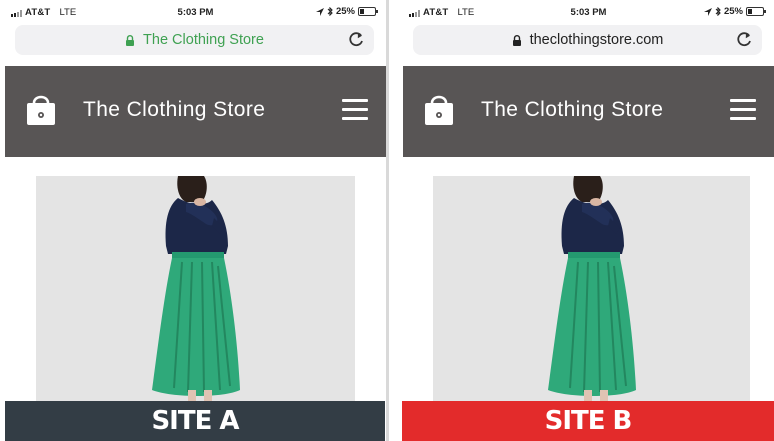 The width and height of the screenshot is (774, 441). What do you see at coordinates (195, 421) in the screenshot?
I see `site-a-label: SITE A` at bounding box center [195, 421].